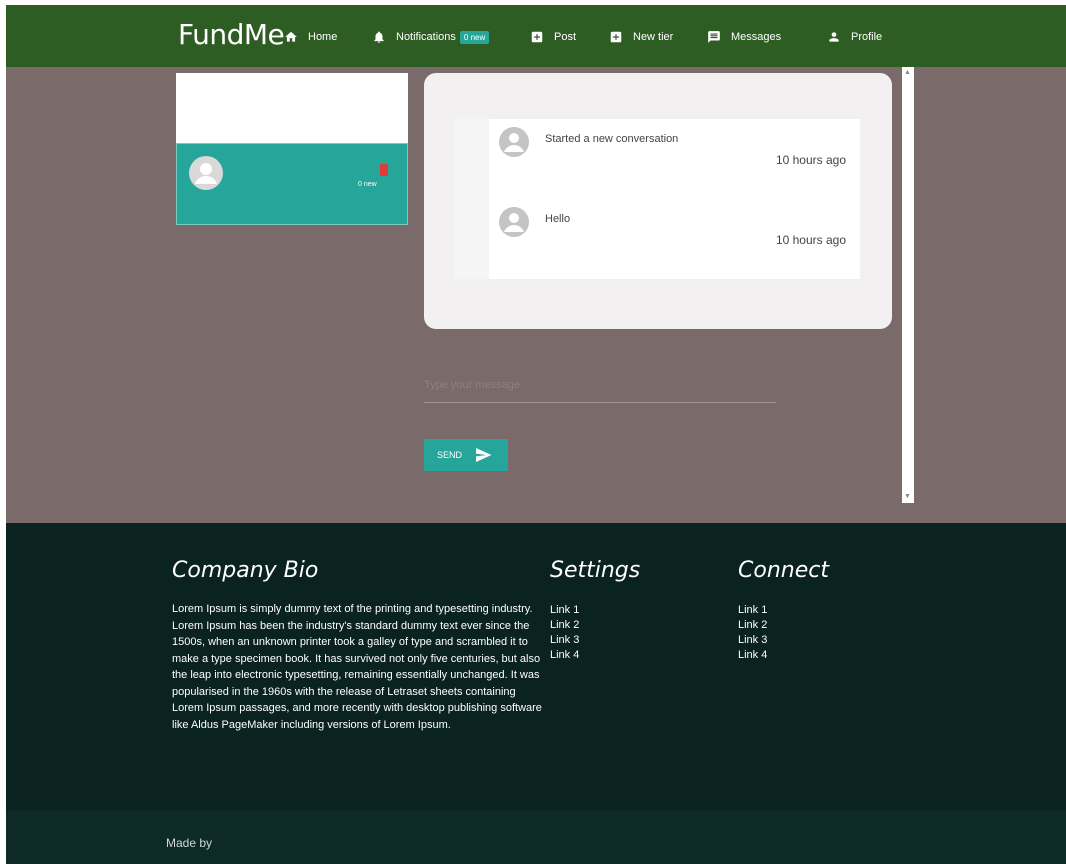 This screenshot has width=1066, height=864. Describe the element at coordinates (474, 37) in the screenshot. I see `notifications-badge: 0 new` at that location.